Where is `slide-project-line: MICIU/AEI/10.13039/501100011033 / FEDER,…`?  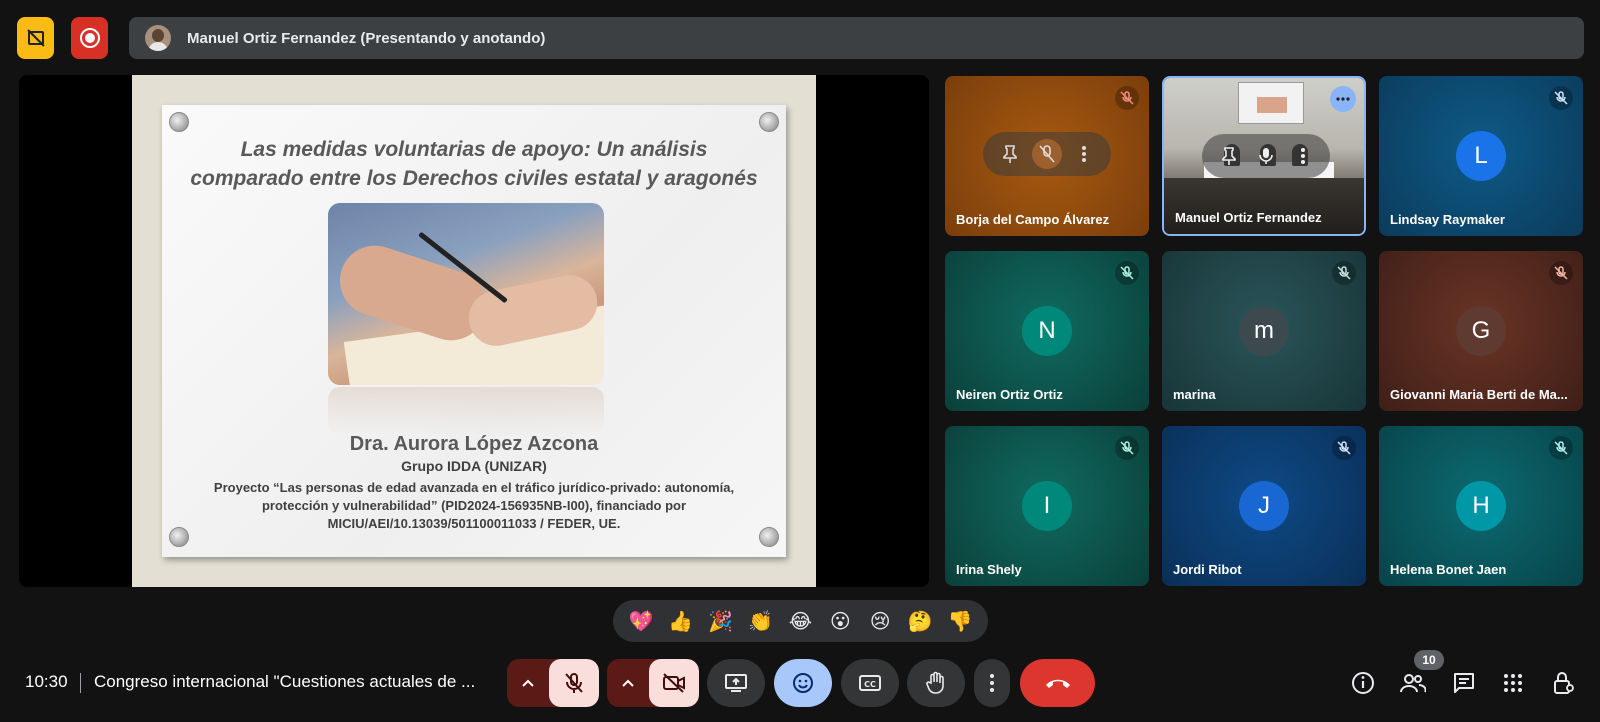 slide-project-line: MICIU/AEI/10.13039/501100011033 / FEDER,… is located at coordinates (474, 523).